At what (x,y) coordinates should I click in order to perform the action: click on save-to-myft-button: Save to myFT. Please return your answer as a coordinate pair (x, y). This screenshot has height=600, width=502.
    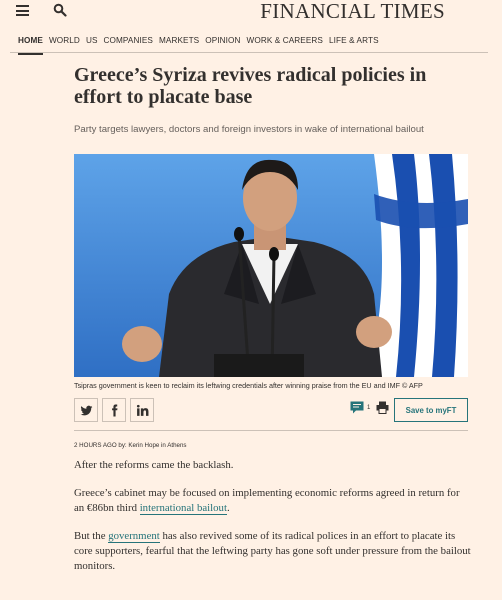
    Looking at the image, I should click on (431, 410).